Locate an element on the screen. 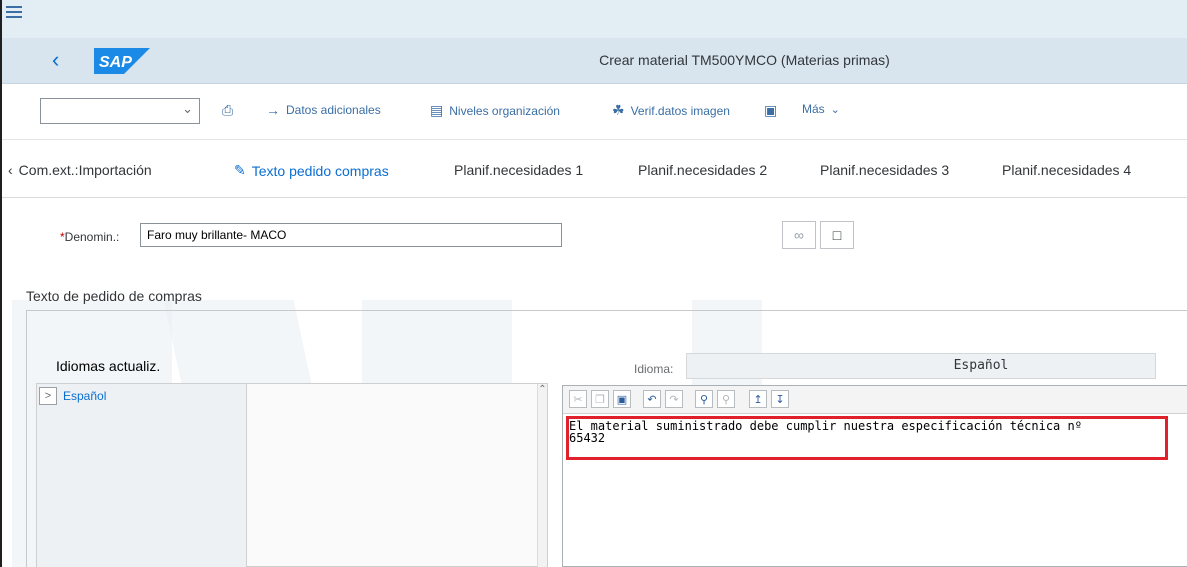 Image resolution: width=1187 pixels, height=567 pixels. upload-button: ↥ is located at coordinates (758, 399).